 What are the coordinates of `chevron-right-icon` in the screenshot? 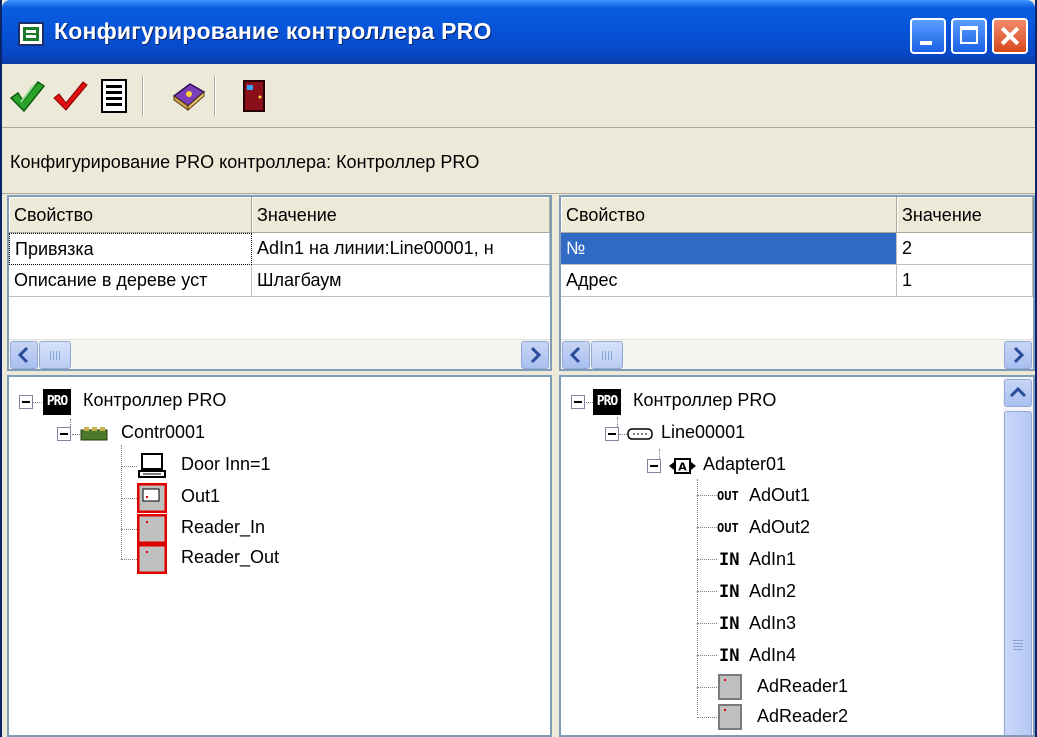 It's located at (536, 355).